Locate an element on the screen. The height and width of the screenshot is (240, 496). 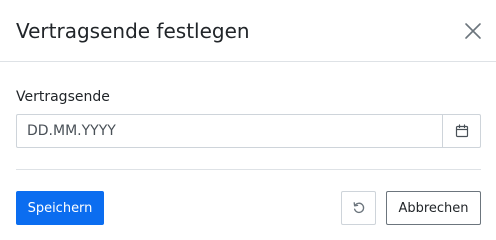
reset-icon is located at coordinates (358, 208).